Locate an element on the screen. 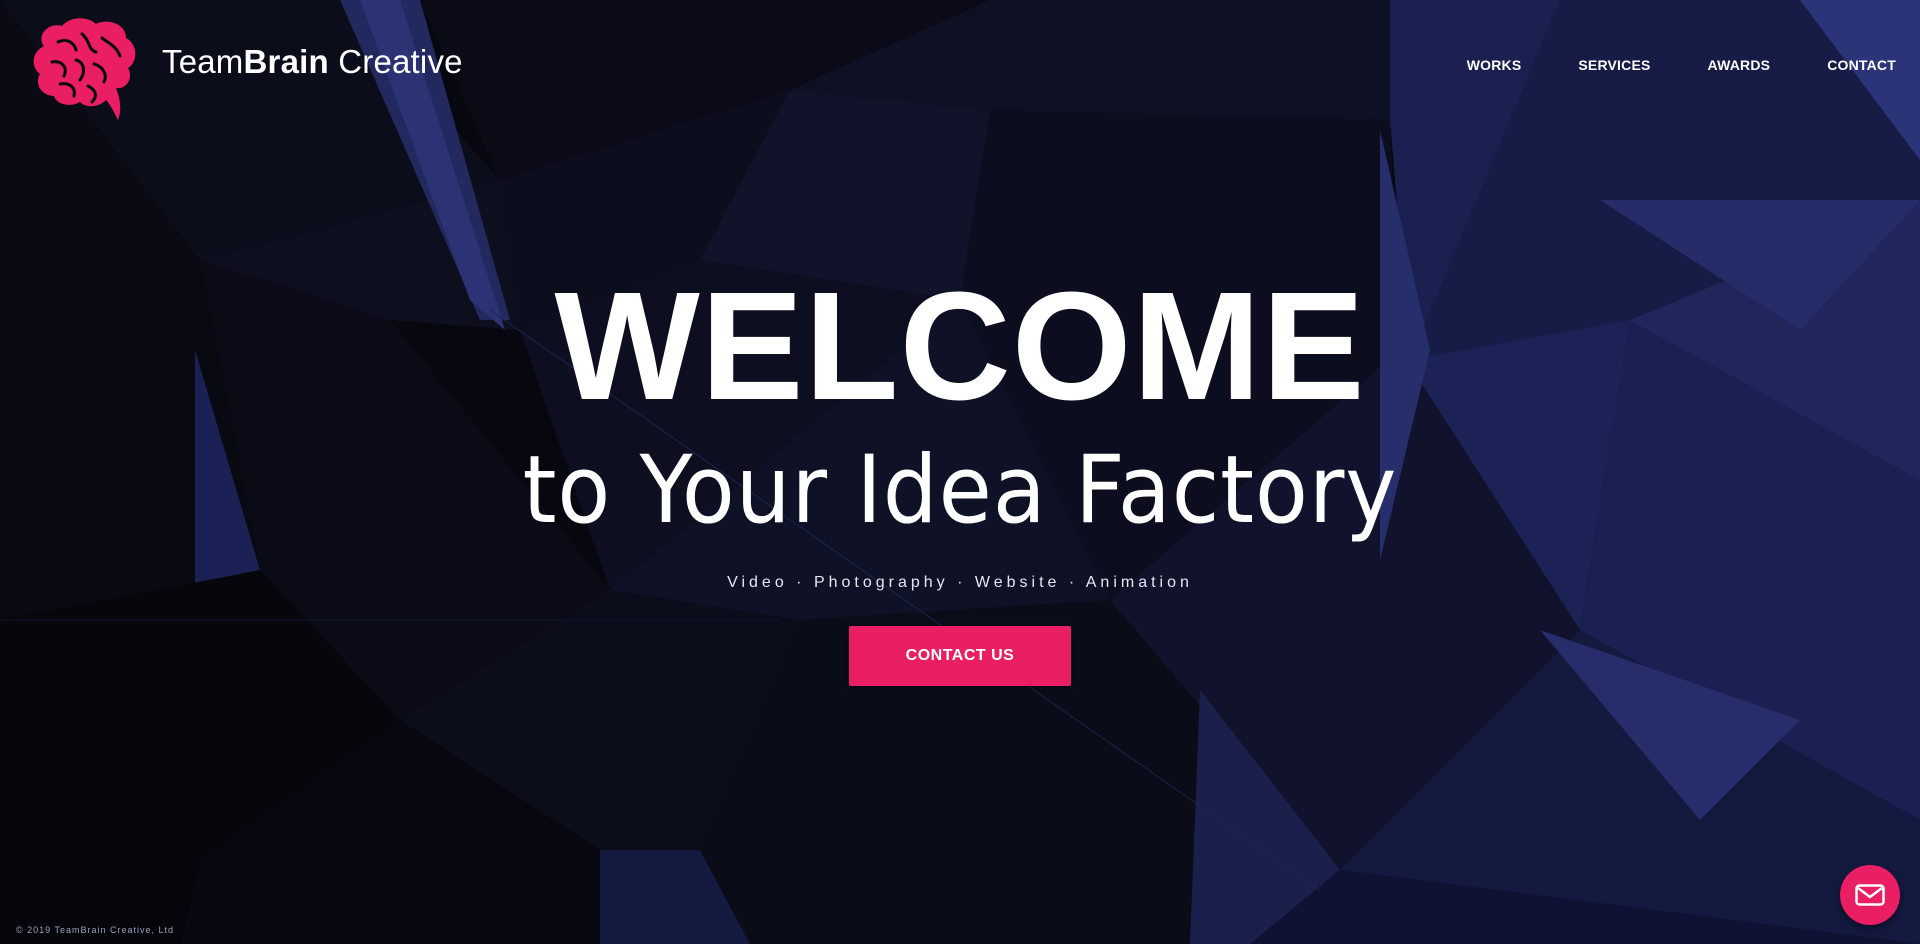  contact-us-button: CONTACT US is located at coordinates (960, 656).